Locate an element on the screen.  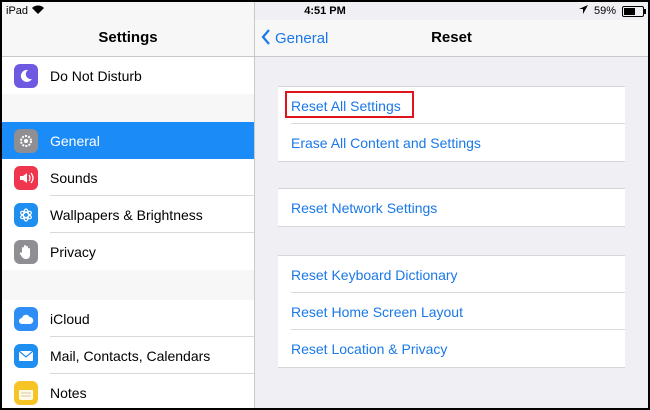
gear-icon is located at coordinates (26, 140).